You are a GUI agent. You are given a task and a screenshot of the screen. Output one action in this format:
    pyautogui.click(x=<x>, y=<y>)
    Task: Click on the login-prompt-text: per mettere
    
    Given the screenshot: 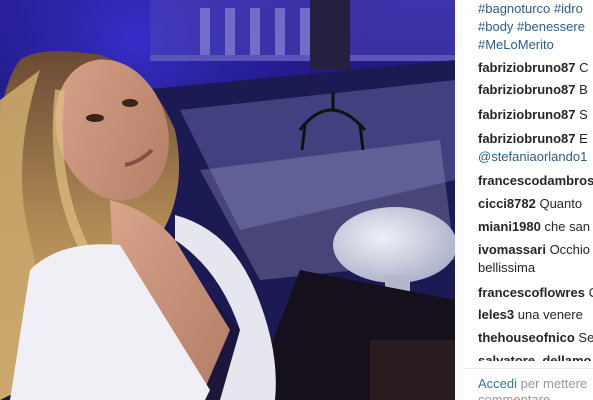 What is the action you would take?
    pyautogui.click(x=554, y=383)
    